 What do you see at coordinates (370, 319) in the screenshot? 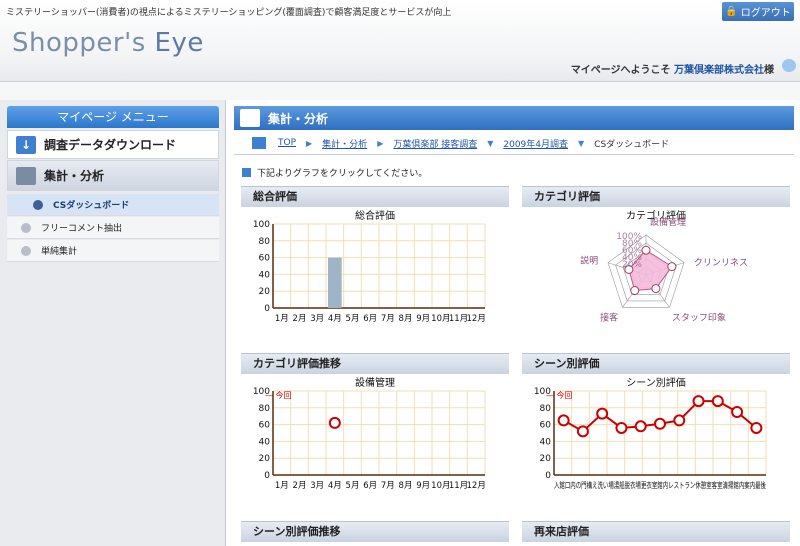
I see `x-tick-label: 6月` at bounding box center [370, 319].